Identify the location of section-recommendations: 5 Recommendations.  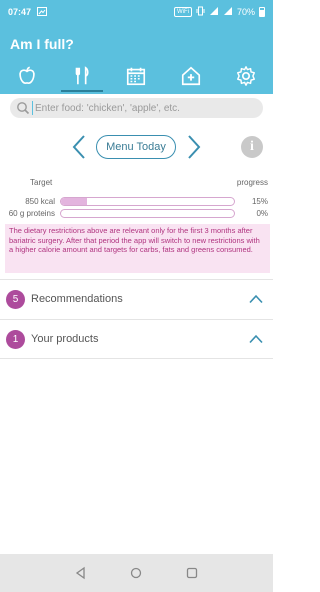
(136, 299).